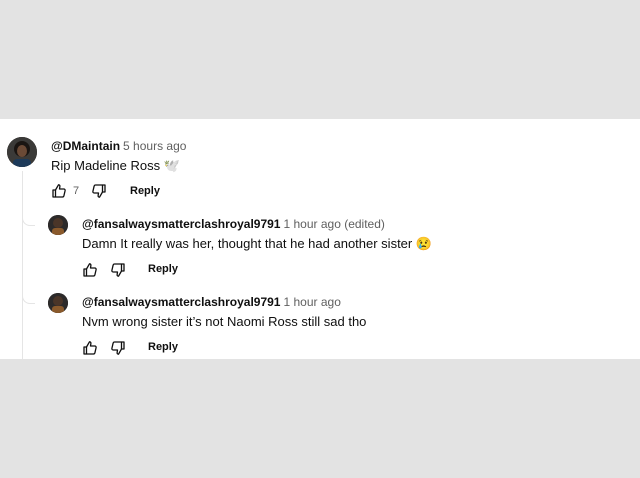 This screenshot has width=640, height=478. I want to click on comment-time: 5 hours ago, so click(154, 146).